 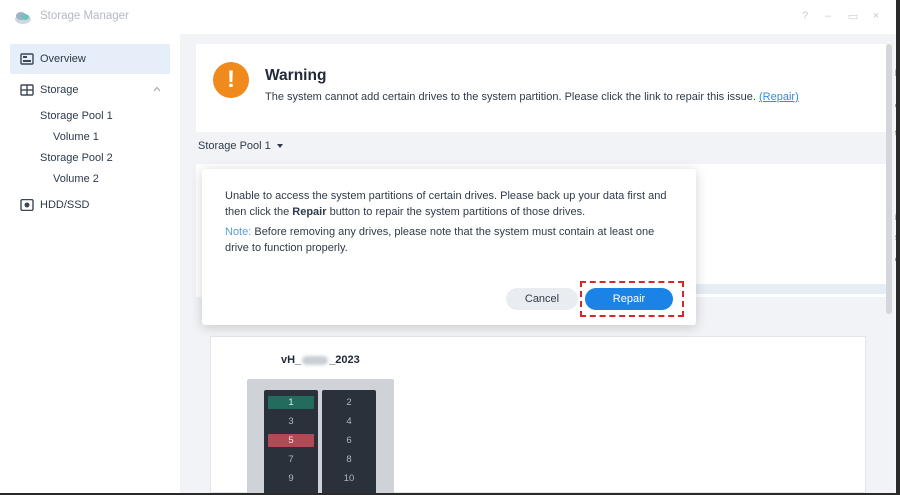 What do you see at coordinates (315, 360) in the screenshot?
I see `redacted-blur` at bounding box center [315, 360].